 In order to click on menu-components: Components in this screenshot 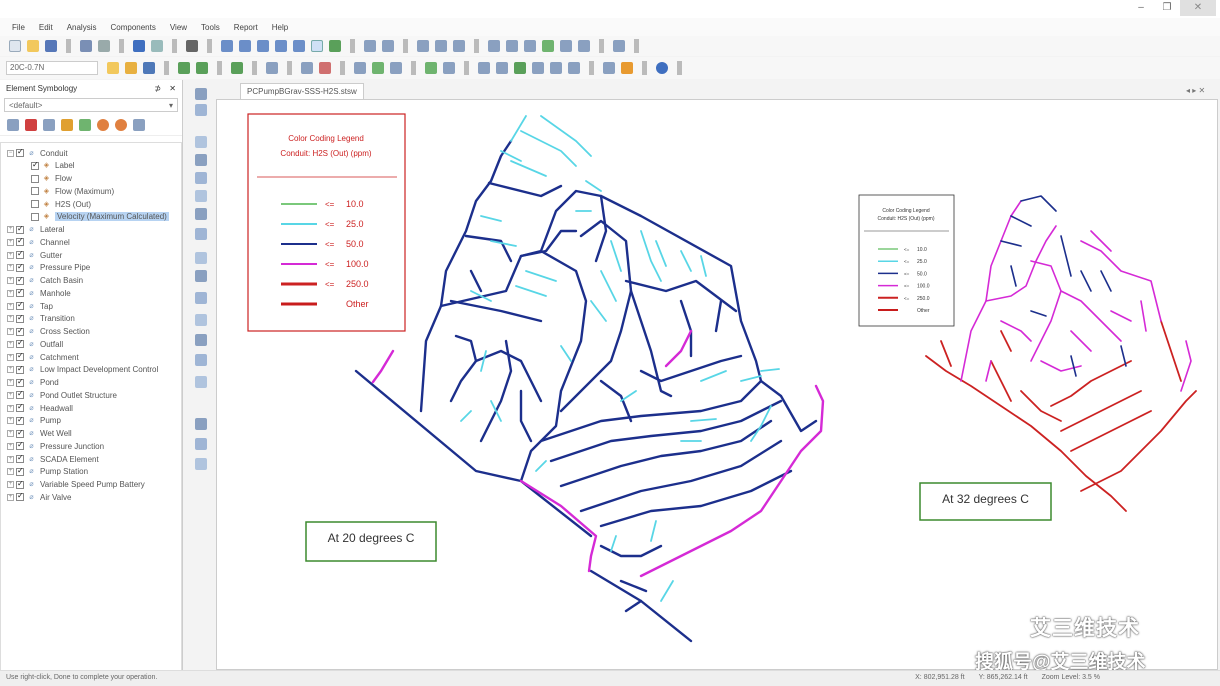, I will do `click(132, 27)`.